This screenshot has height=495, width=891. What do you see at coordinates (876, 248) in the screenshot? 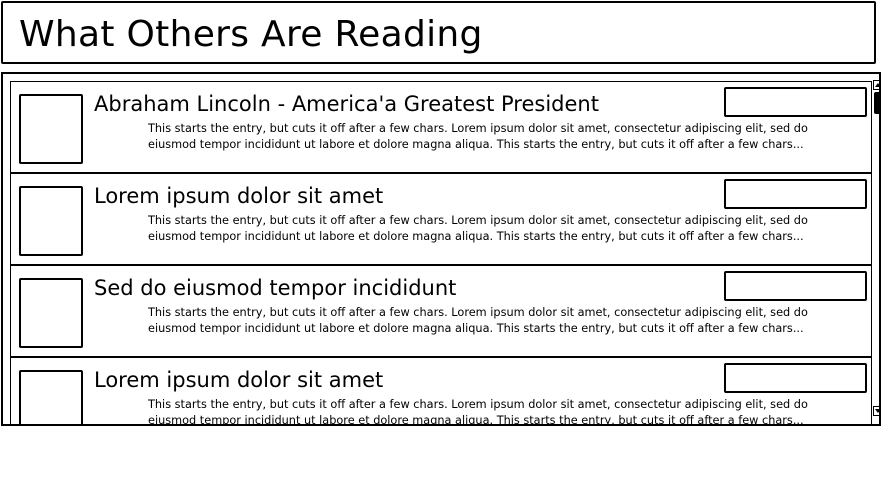
I see `vertical-scrollbar` at bounding box center [876, 248].